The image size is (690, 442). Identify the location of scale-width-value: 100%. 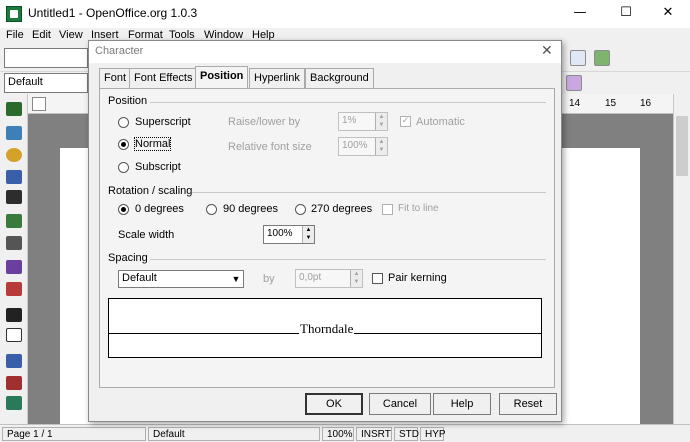
(280, 233).